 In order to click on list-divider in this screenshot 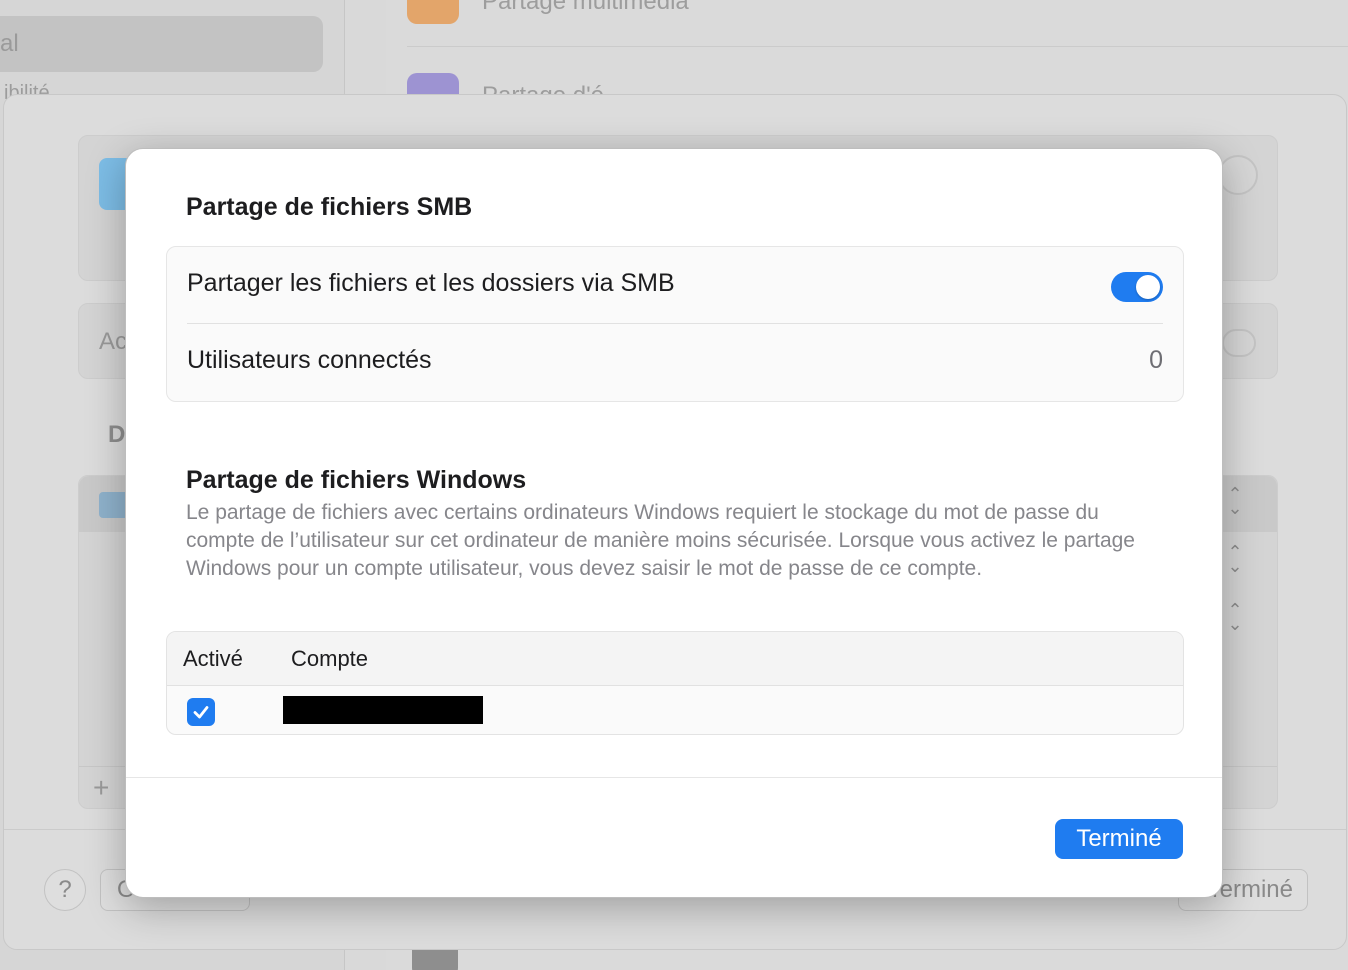, I will do `click(877, 46)`.